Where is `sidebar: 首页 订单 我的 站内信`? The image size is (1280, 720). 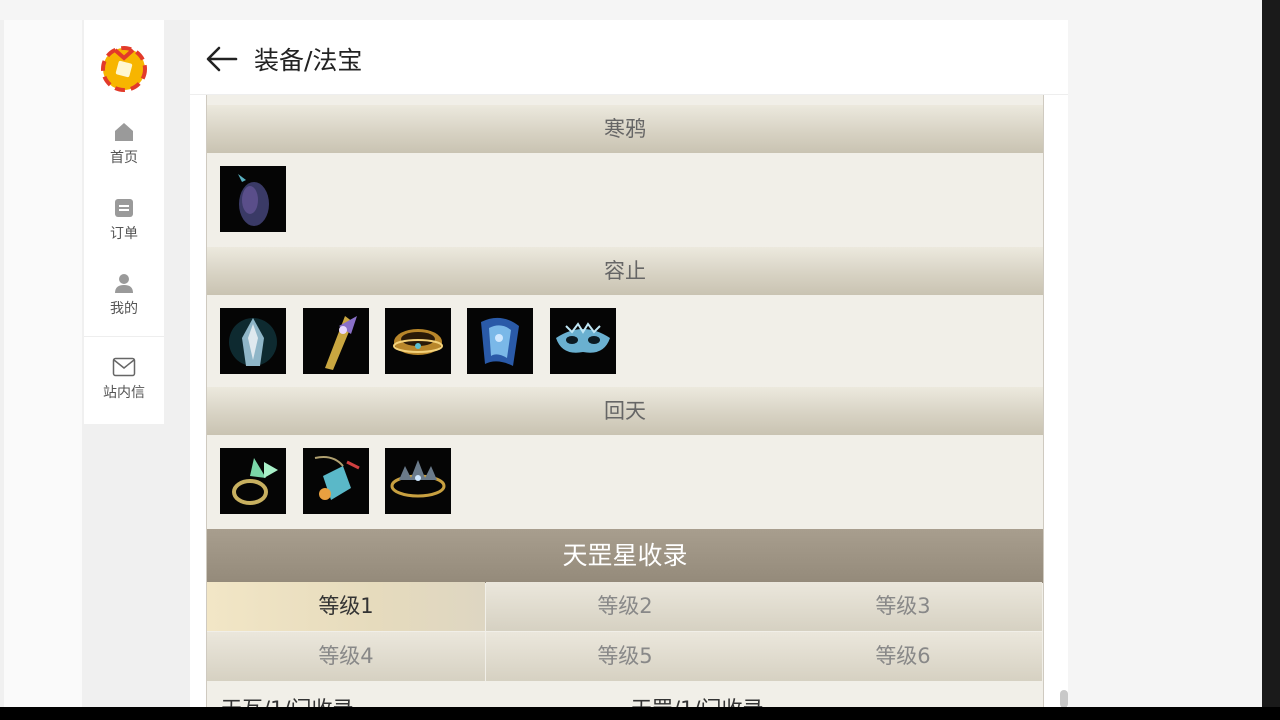
sidebar: 首页 订单 我的 站内信 is located at coordinates (124, 222).